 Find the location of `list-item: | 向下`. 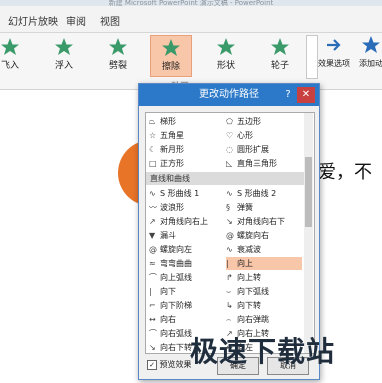

list-item: | 向下 is located at coordinates (162, 291).